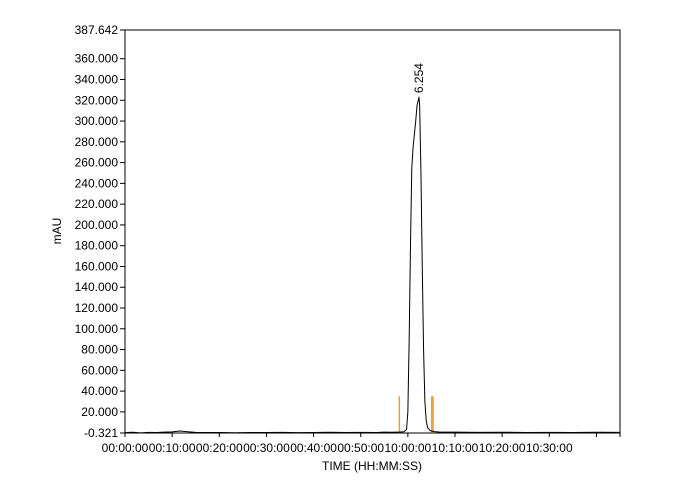 This screenshot has width=700, height=490. What do you see at coordinates (97, 100) in the screenshot?
I see `y-tick-label: 320.000` at bounding box center [97, 100].